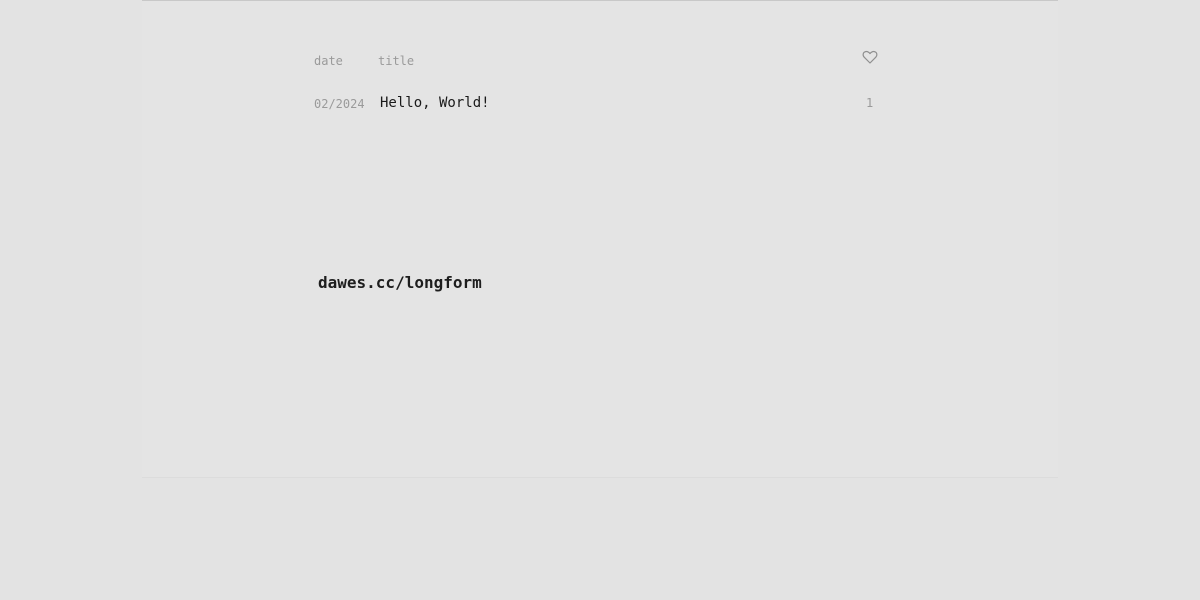 The height and width of the screenshot is (600, 1200). I want to click on post-row: 02/2024 Hello, World! 1, so click(597, 104).